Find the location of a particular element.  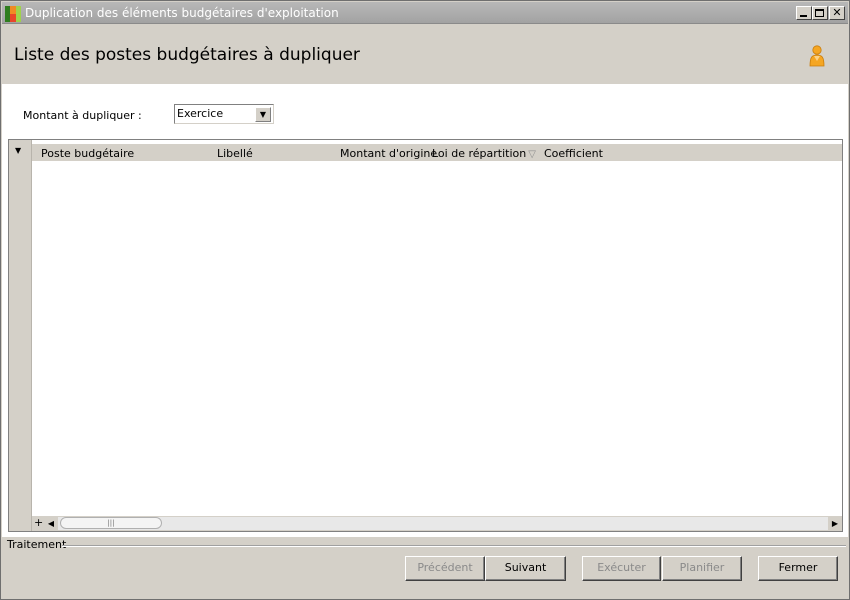

app-logo-icon is located at coordinates (13, 14).